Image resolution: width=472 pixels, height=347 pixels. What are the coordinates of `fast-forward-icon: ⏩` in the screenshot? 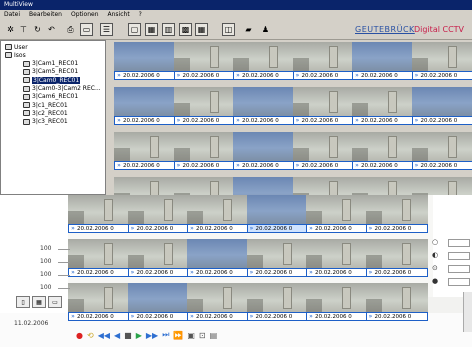 It's located at (178, 335).